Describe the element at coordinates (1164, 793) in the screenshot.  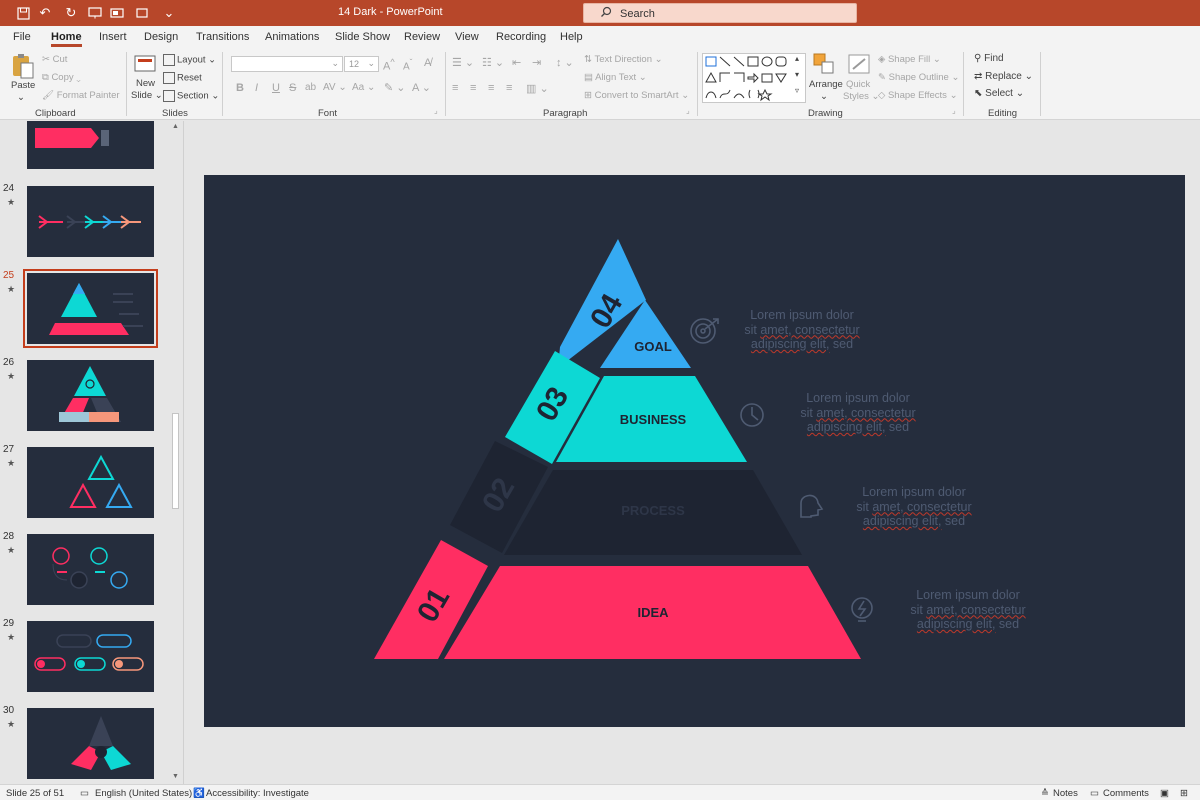
I see `normal-view-icon: ▣` at that location.